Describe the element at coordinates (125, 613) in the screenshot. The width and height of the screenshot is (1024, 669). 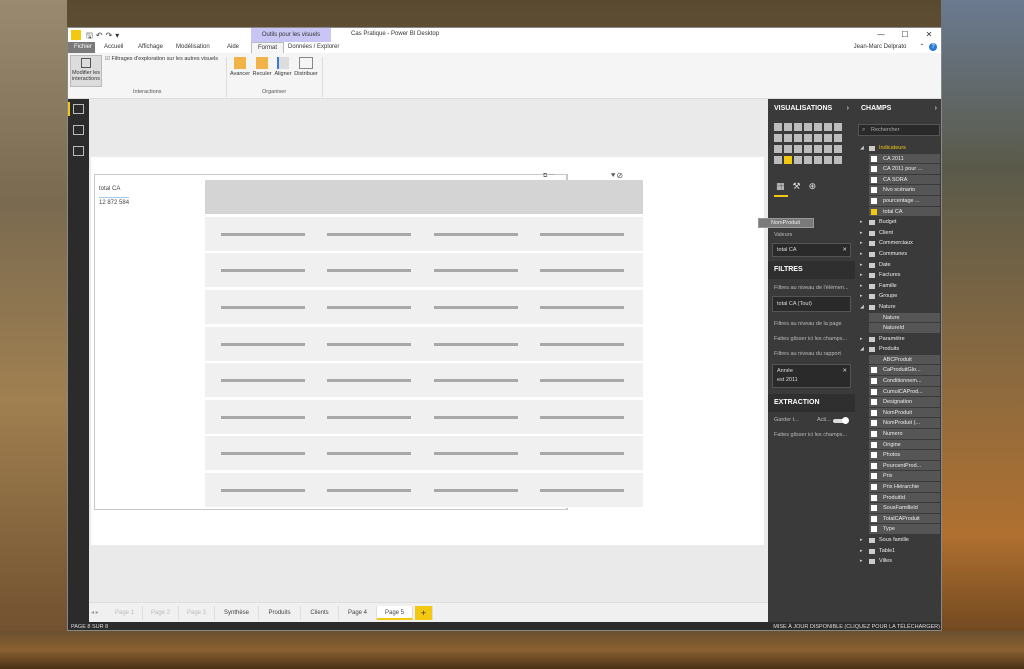
I see `page-tab: Page 1` at that location.